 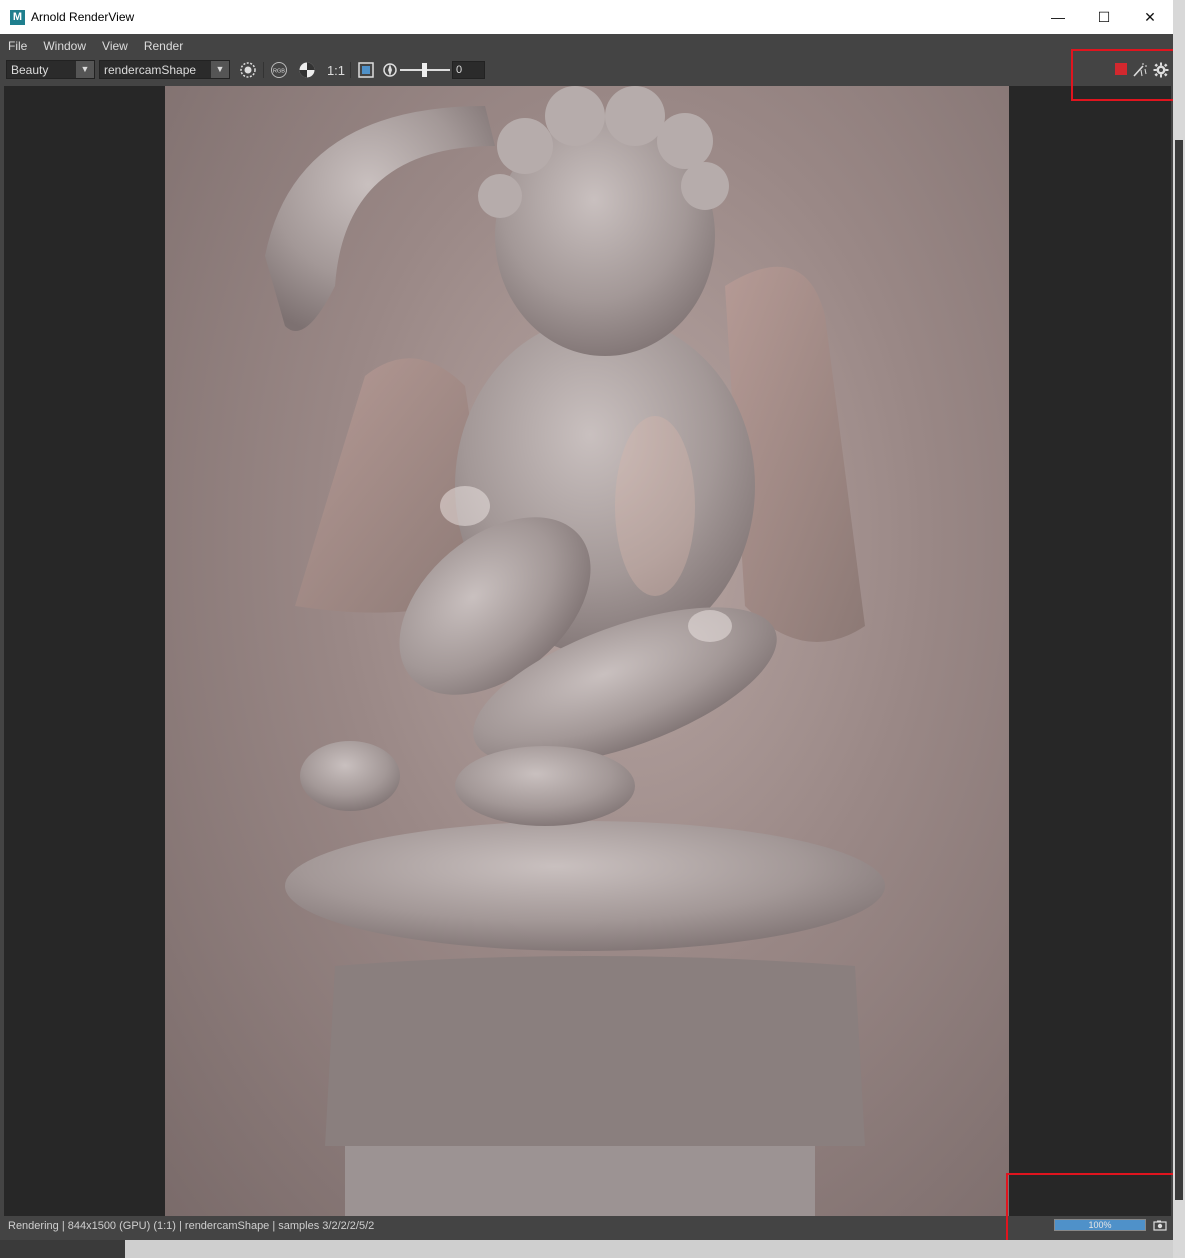 I want to click on camera-value: rendercamShape, so click(x=150, y=70).